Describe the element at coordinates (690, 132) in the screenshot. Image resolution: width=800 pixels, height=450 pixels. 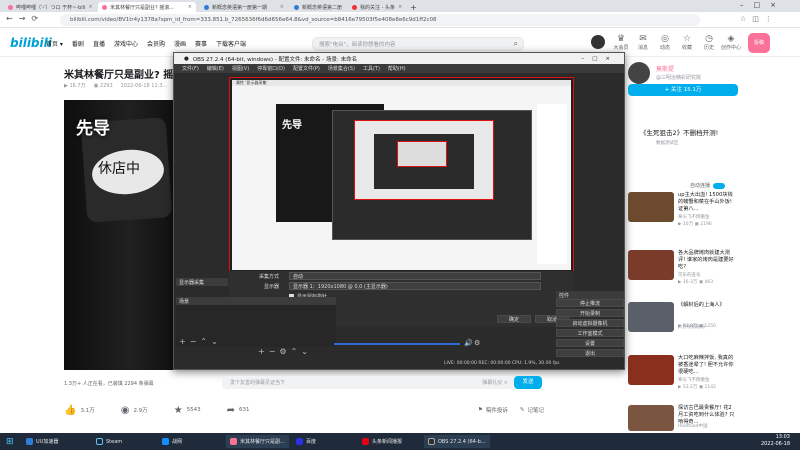
I see `sidebar-ad-title: 《生死狙击2》不删档开测!` at that location.